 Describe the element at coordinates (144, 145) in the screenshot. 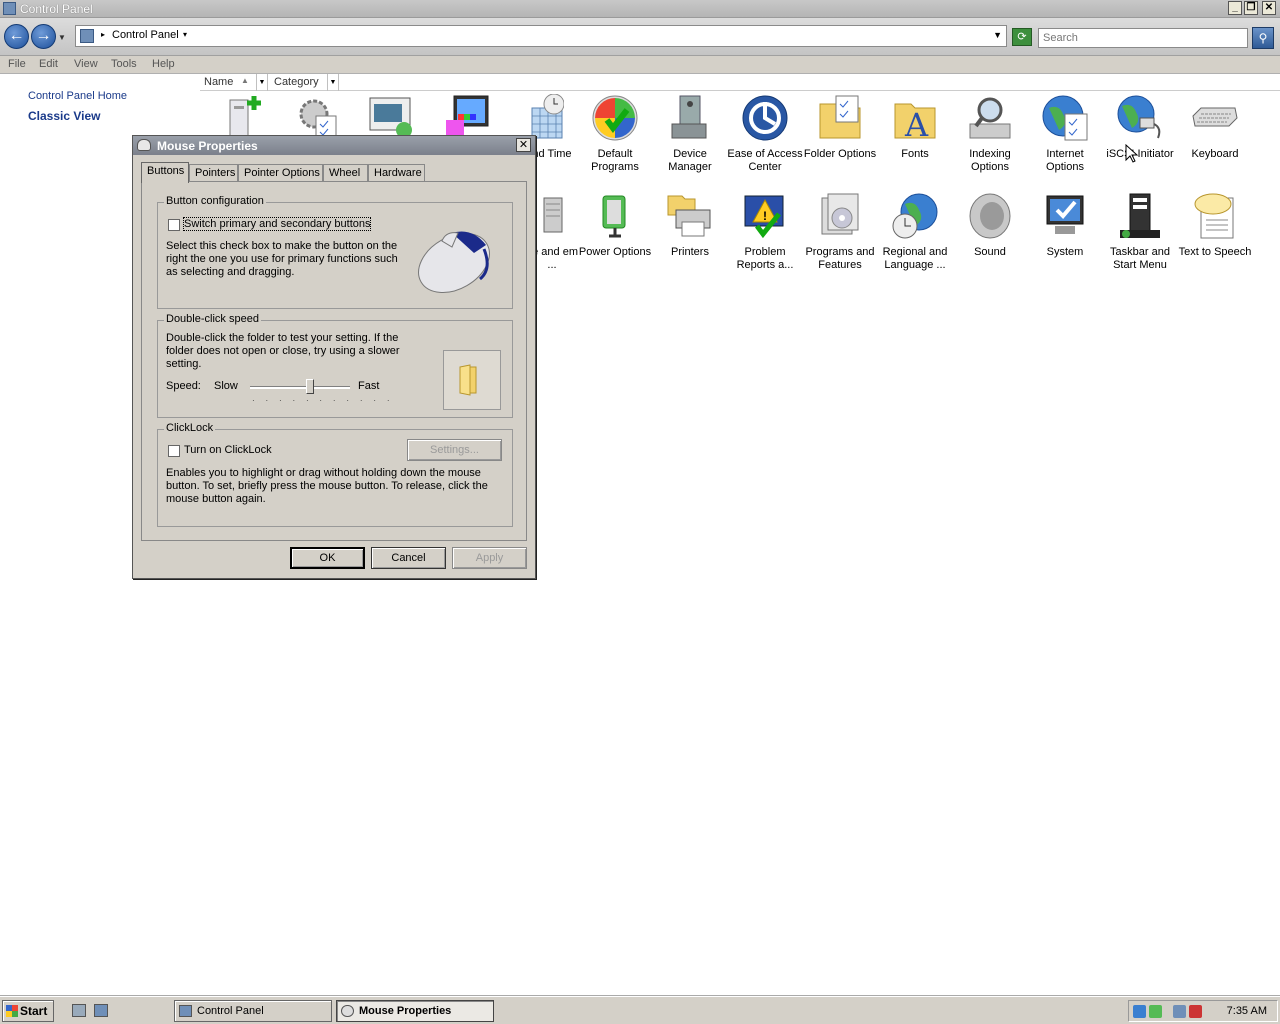

I see `mouse-icon` at that location.